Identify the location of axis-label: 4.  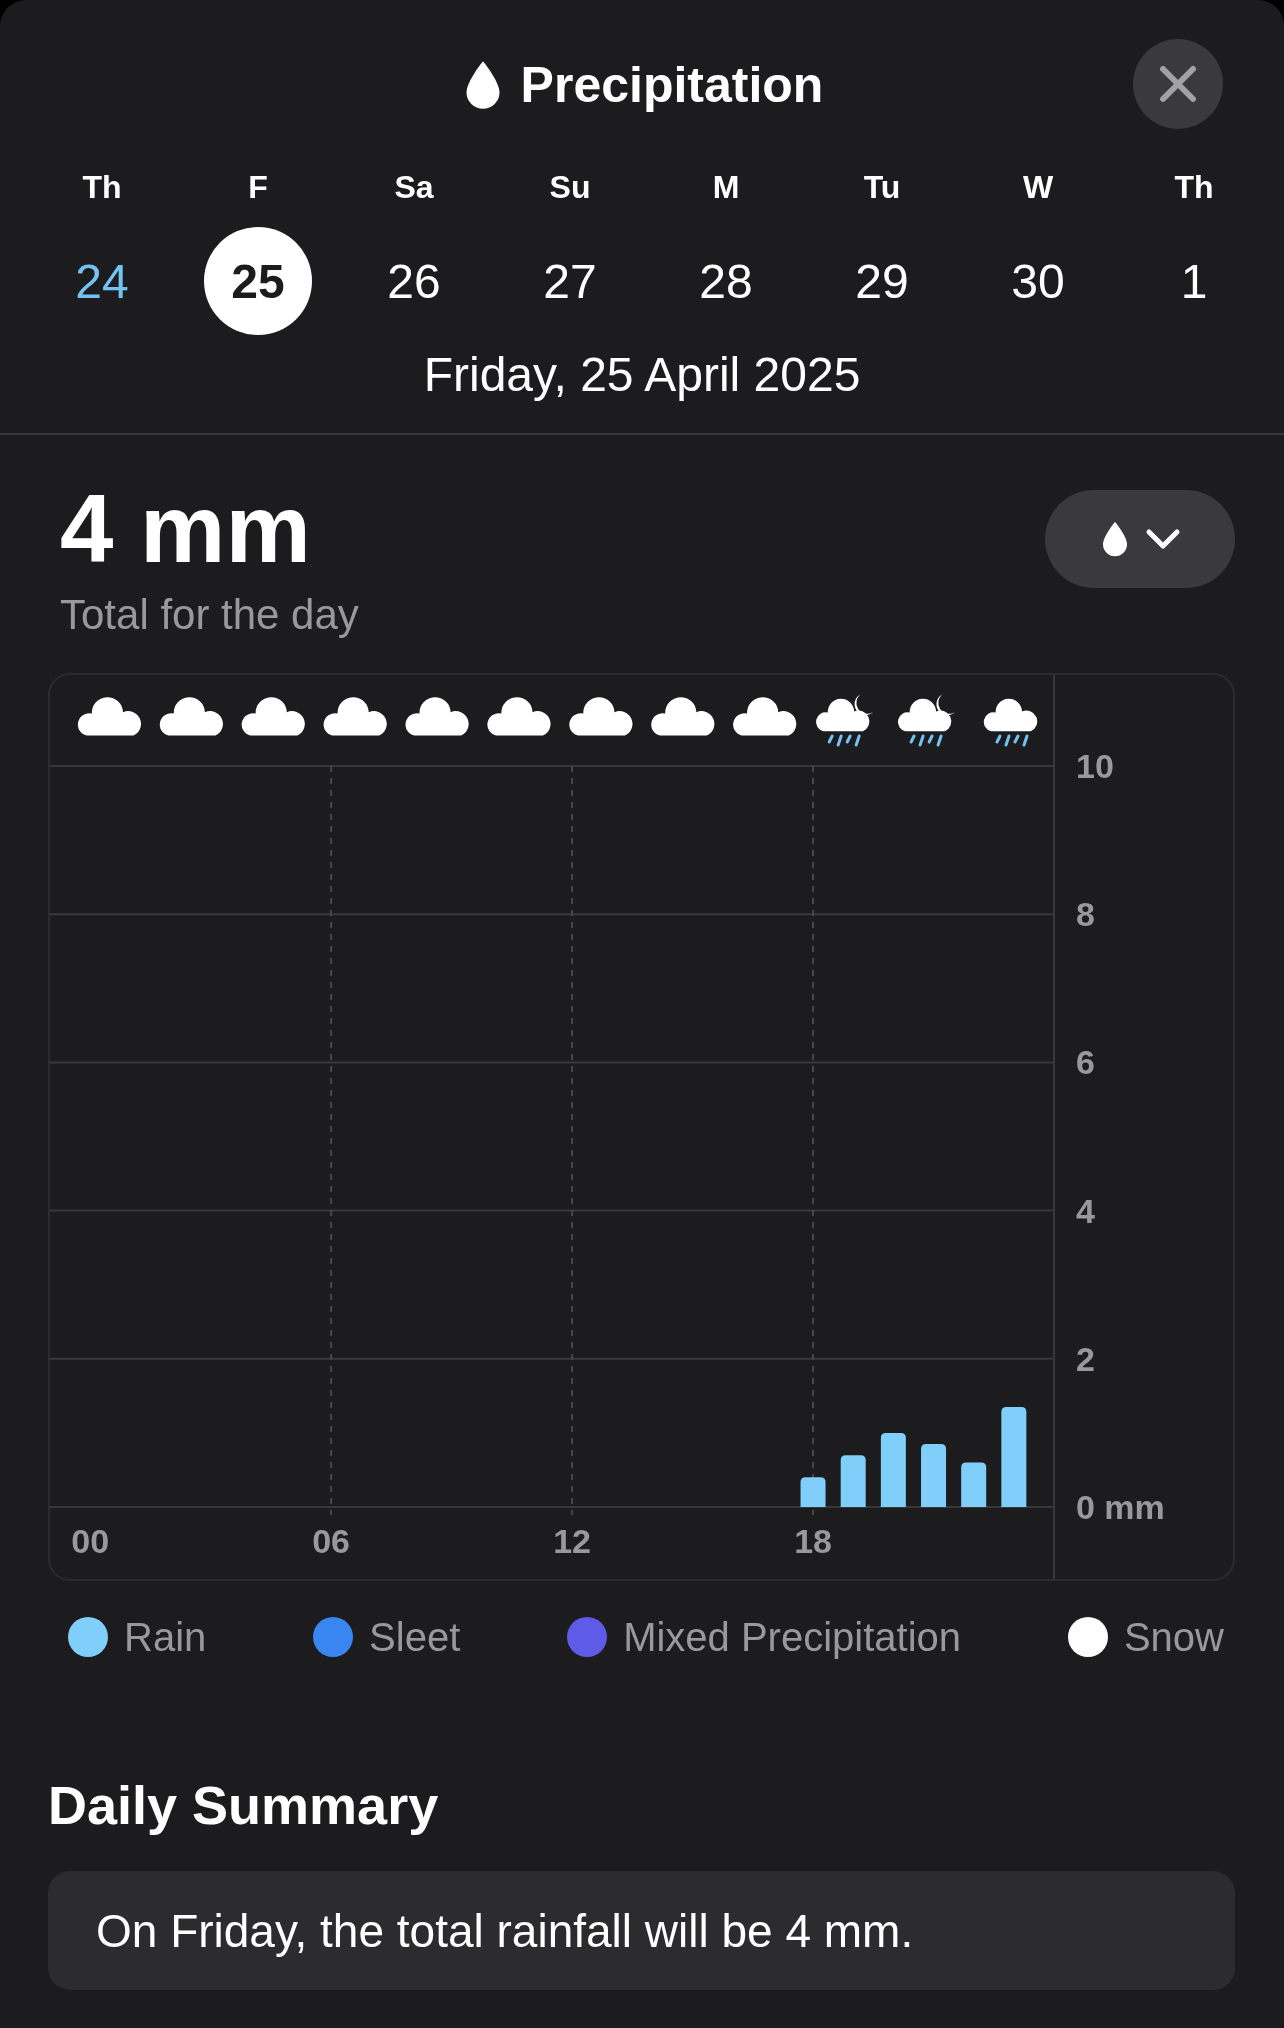
(1085, 1210).